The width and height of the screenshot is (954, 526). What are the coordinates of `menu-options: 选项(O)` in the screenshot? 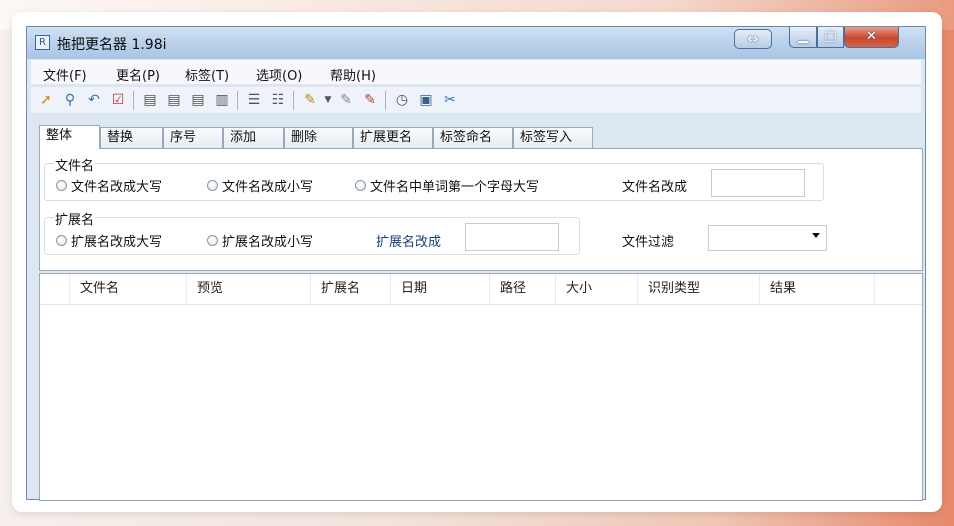 It's located at (279, 74).